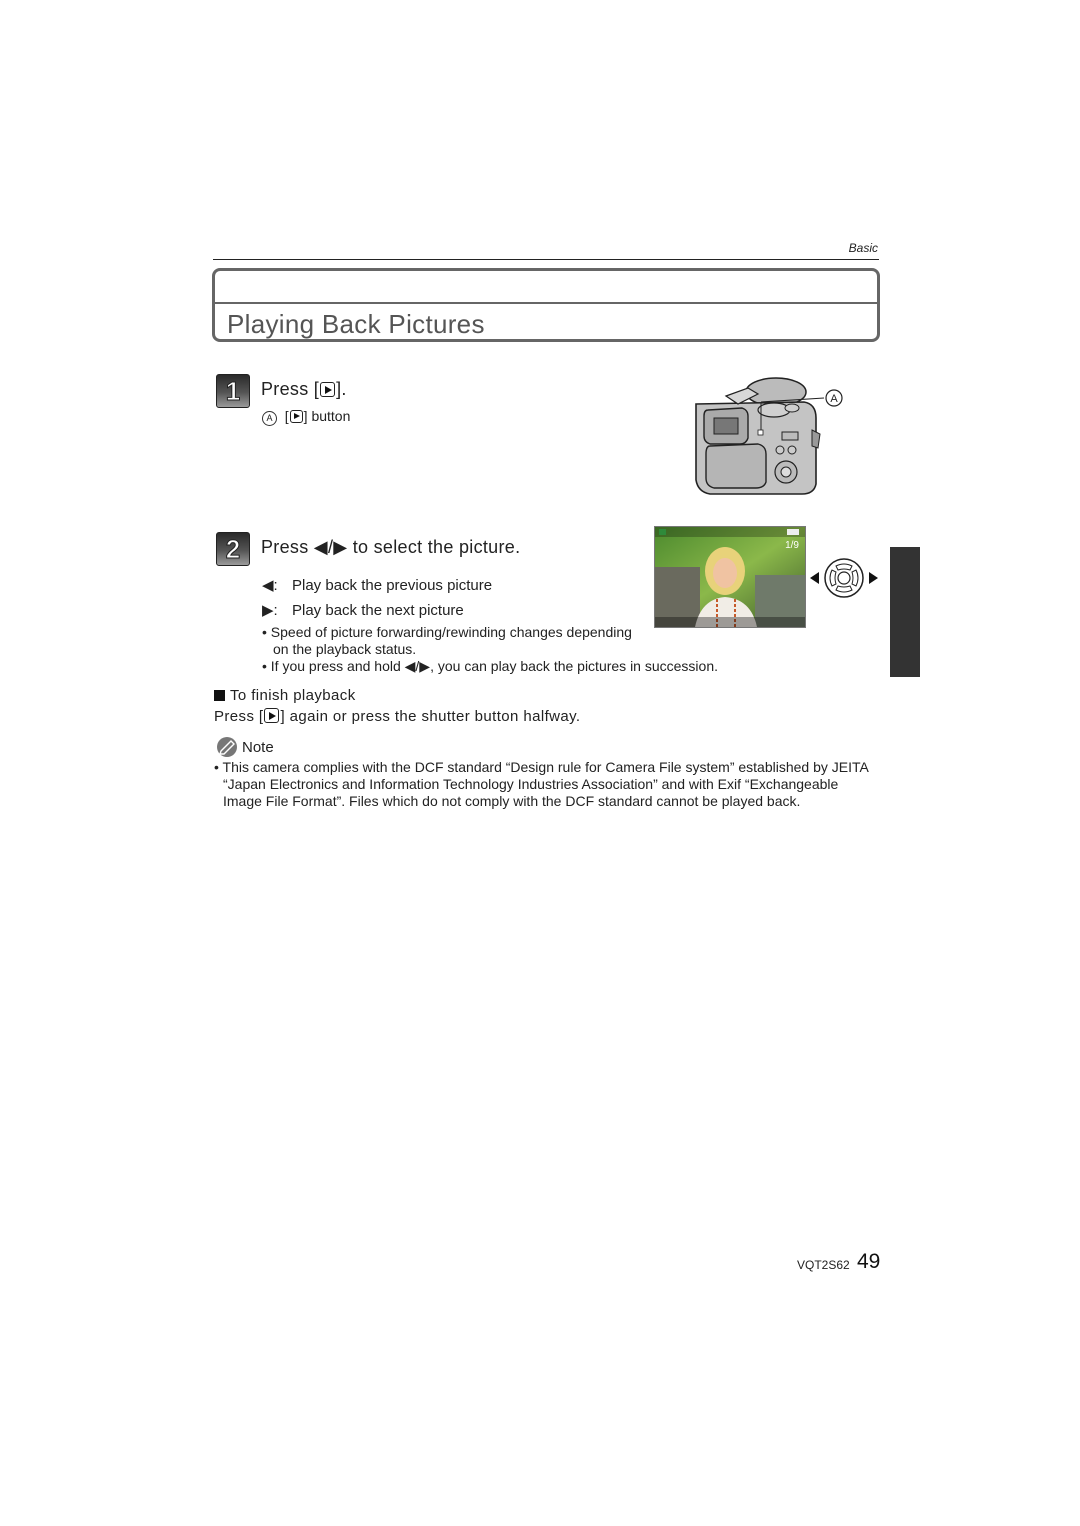 This screenshot has width=1080, height=1526. I want to click on camera-callout-a: A, so click(834, 399).